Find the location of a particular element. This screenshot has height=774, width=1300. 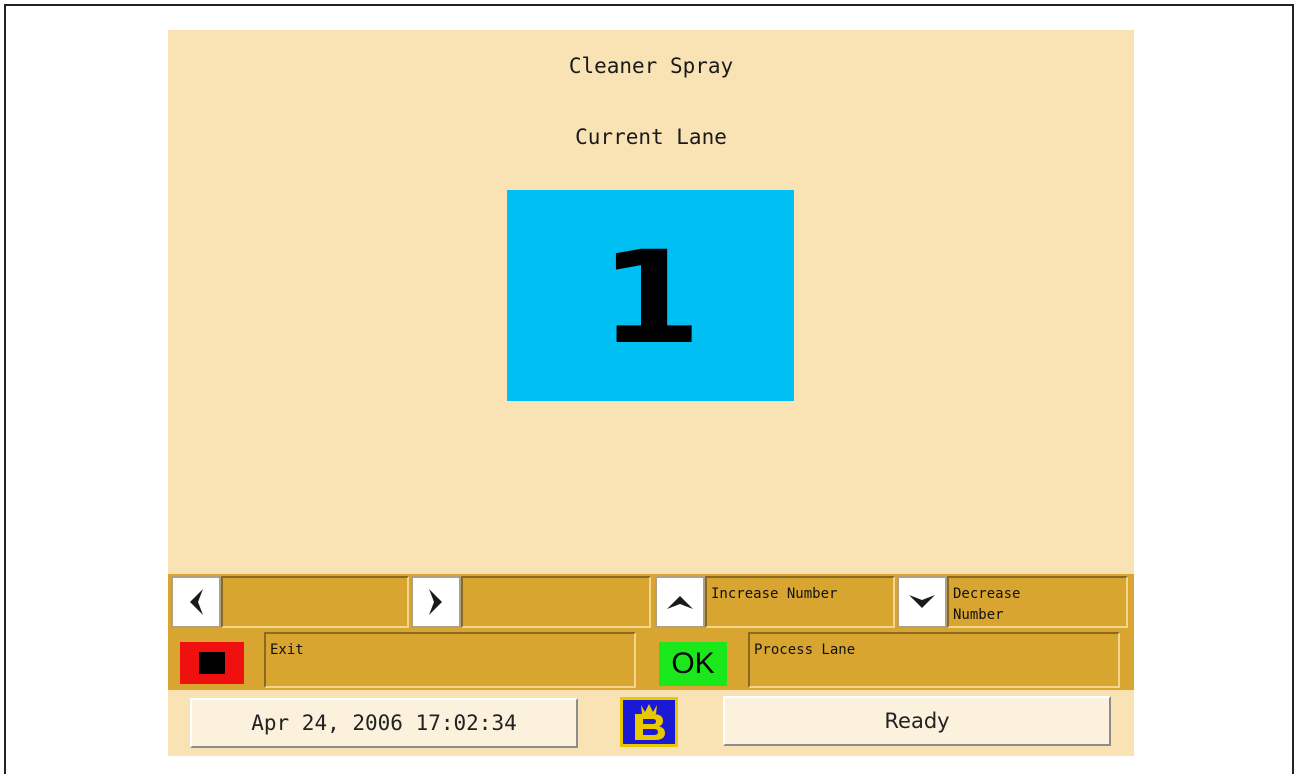

lane-number: 1 is located at coordinates (650, 298).